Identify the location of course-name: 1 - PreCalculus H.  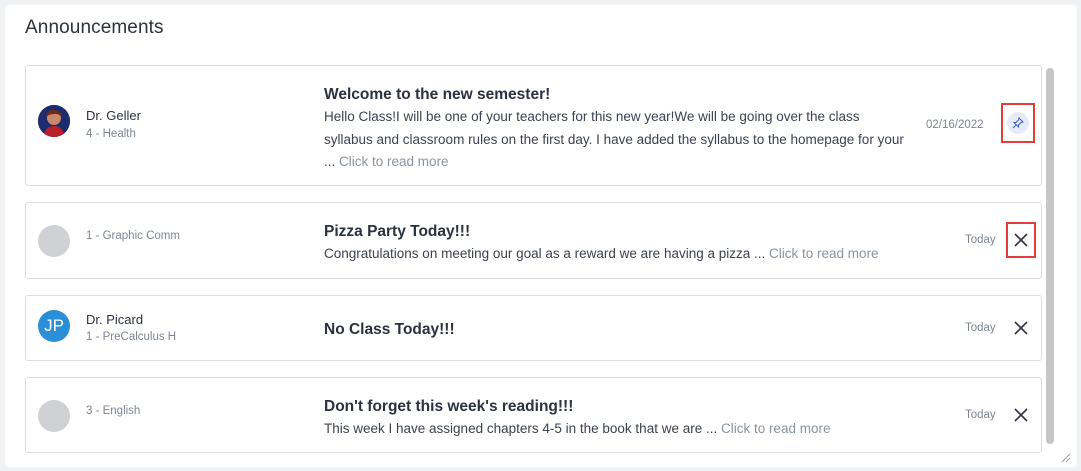
(131, 337).